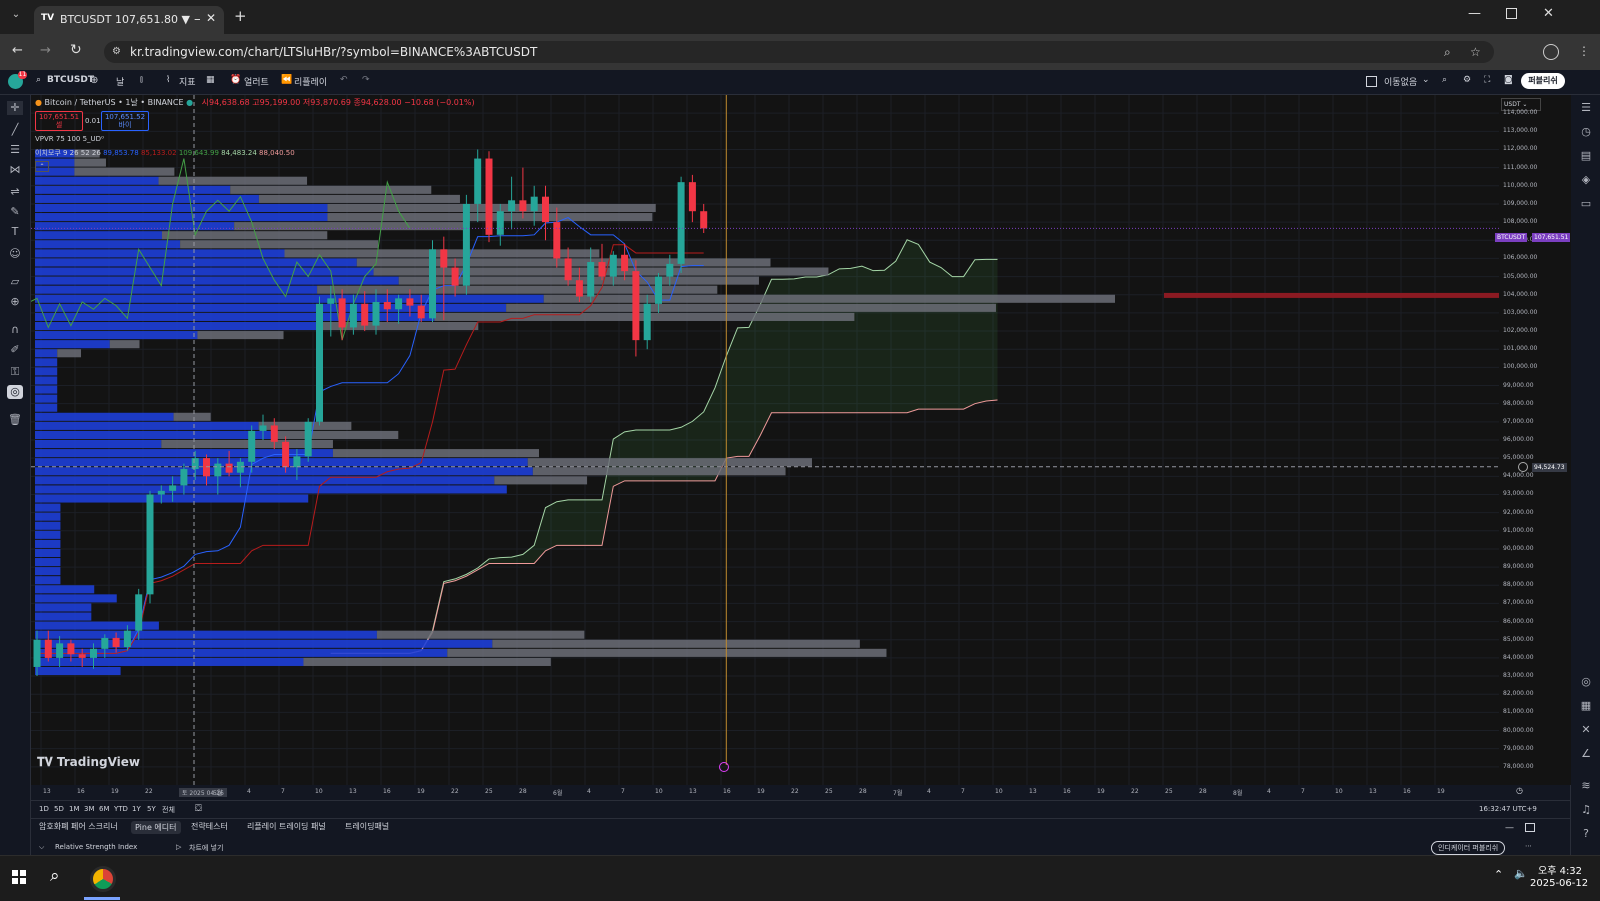 This screenshot has height=901, width=1600. What do you see at coordinates (15, 392) in the screenshot?
I see `hide-drawings-icon: ◎` at bounding box center [15, 392].